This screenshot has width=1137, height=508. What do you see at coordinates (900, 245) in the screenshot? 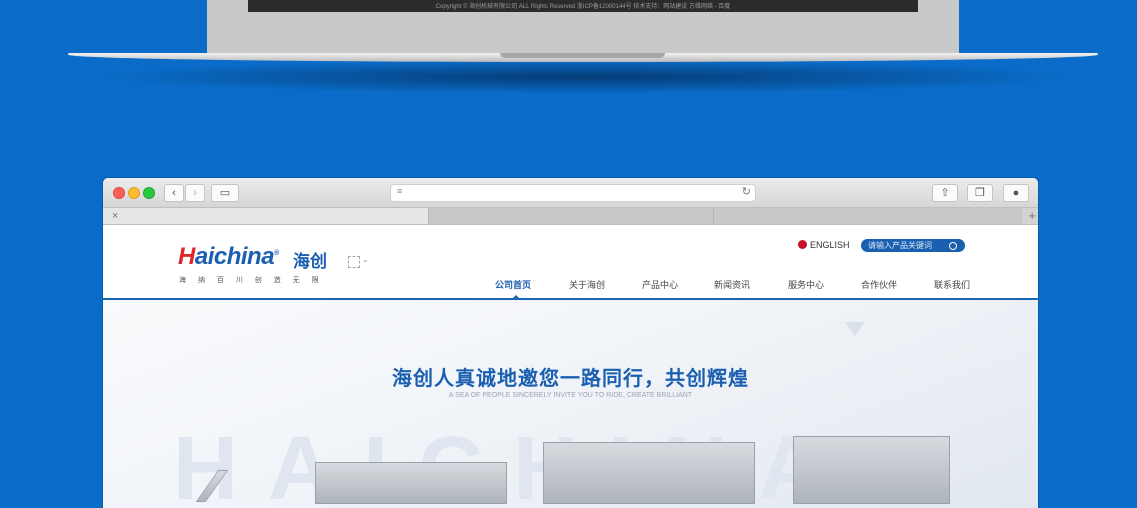
I see `search-placeholder: 请输入产品关键词` at bounding box center [900, 245].